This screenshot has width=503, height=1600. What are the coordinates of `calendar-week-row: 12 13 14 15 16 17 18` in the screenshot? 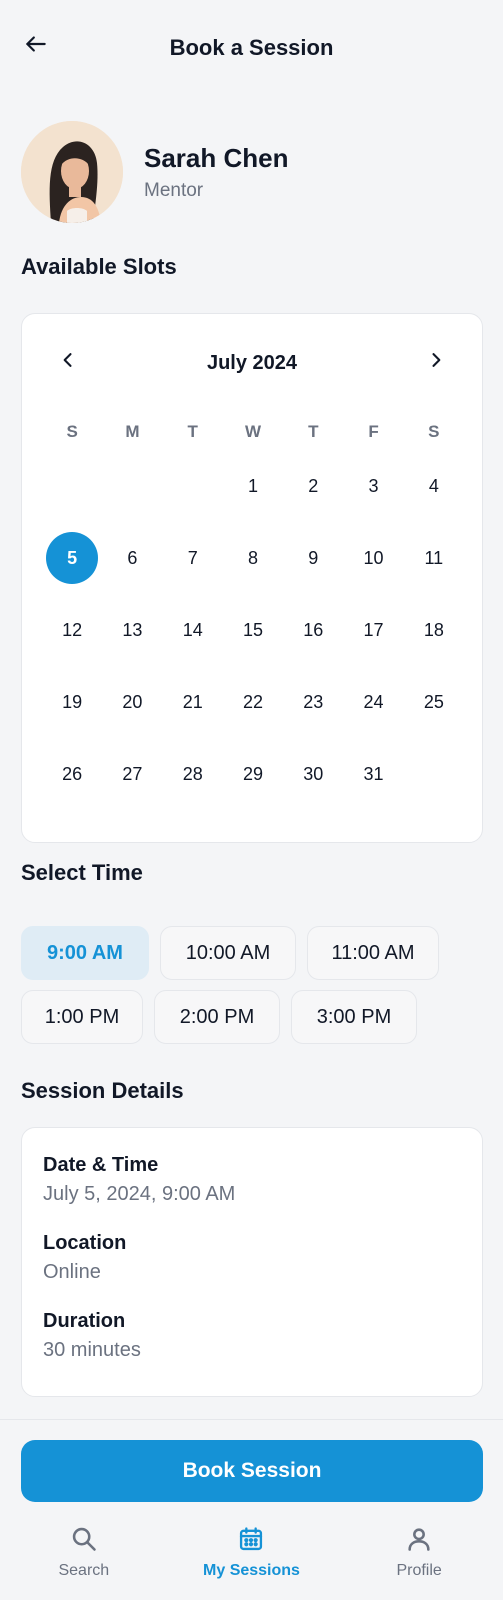 It's located at (253, 630).